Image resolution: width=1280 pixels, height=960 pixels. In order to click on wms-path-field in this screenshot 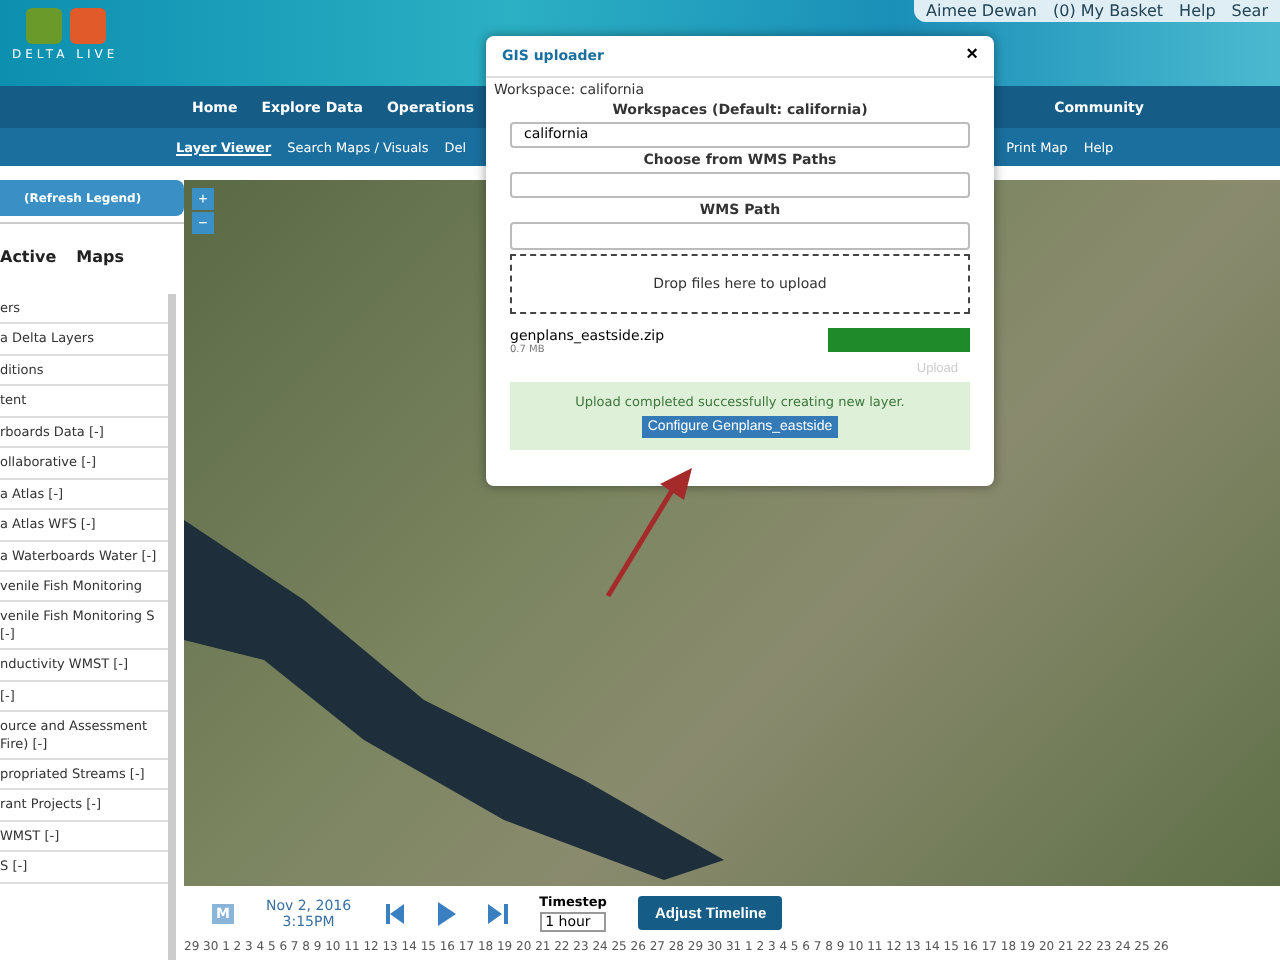, I will do `click(740, 236)`.